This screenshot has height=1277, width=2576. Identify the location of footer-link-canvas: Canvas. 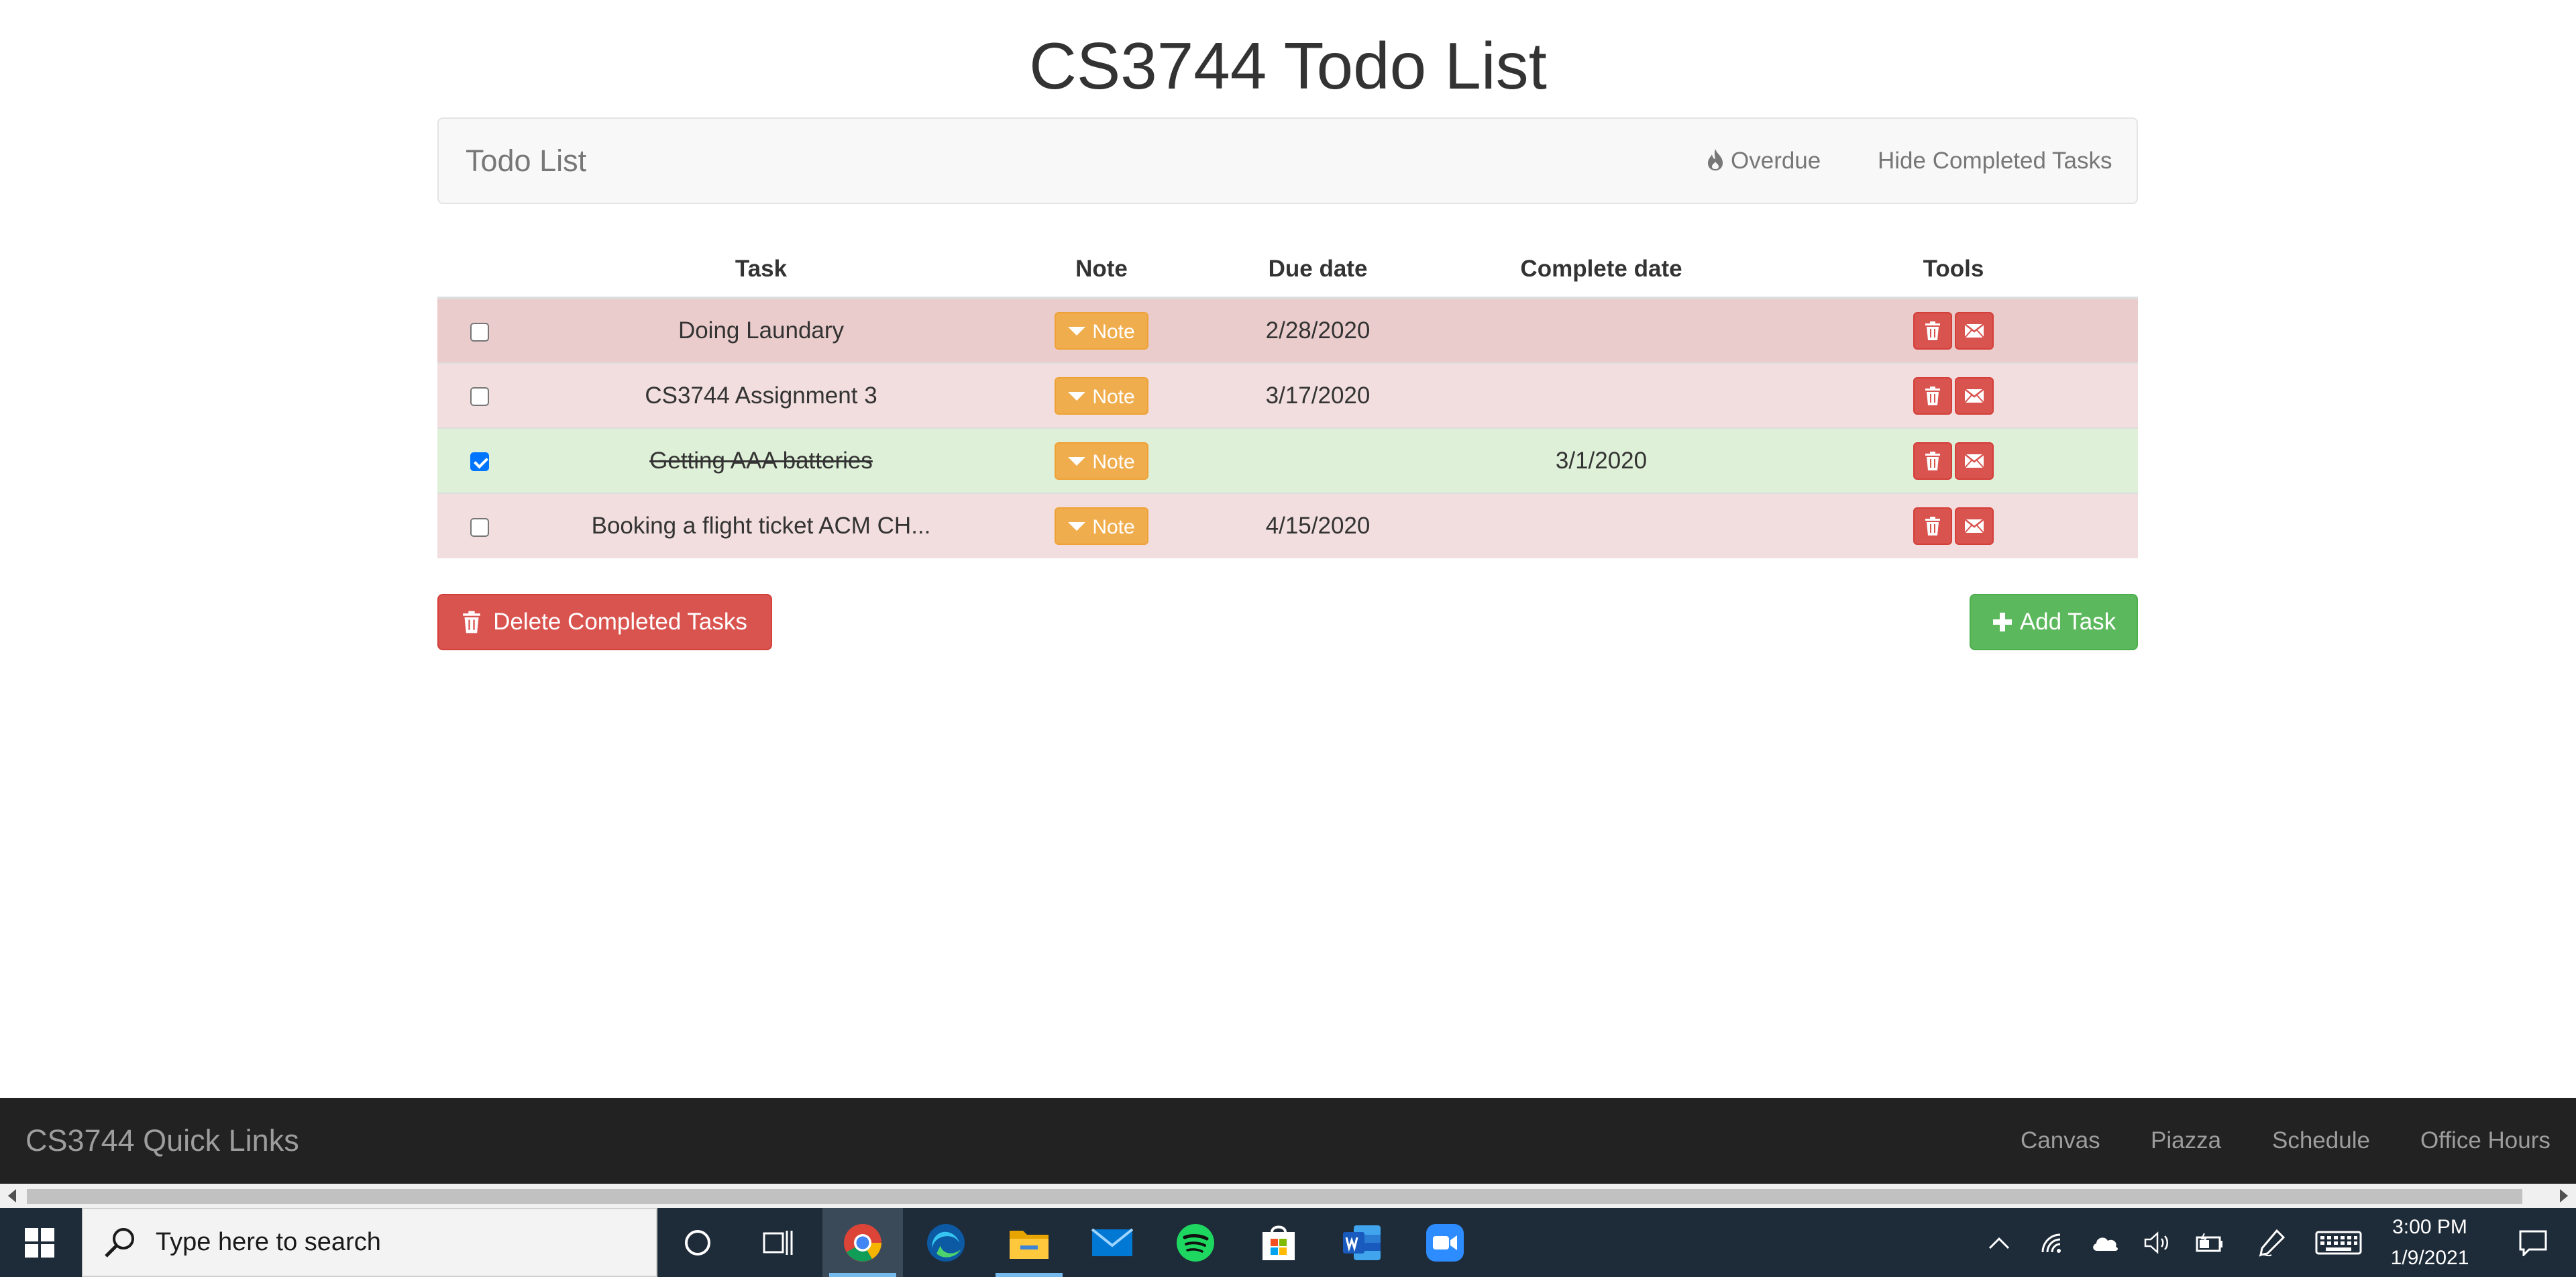
(2060, 1141).